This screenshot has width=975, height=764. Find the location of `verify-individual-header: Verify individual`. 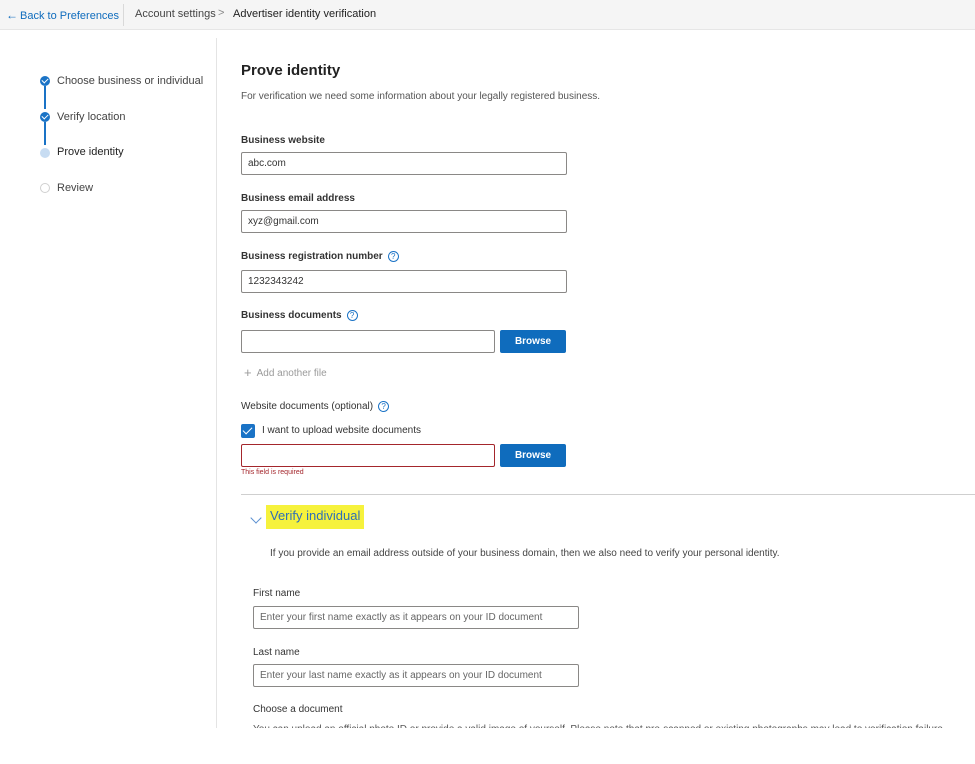

verify-individual-header: Verify individual is located at coordinates (315, 517).